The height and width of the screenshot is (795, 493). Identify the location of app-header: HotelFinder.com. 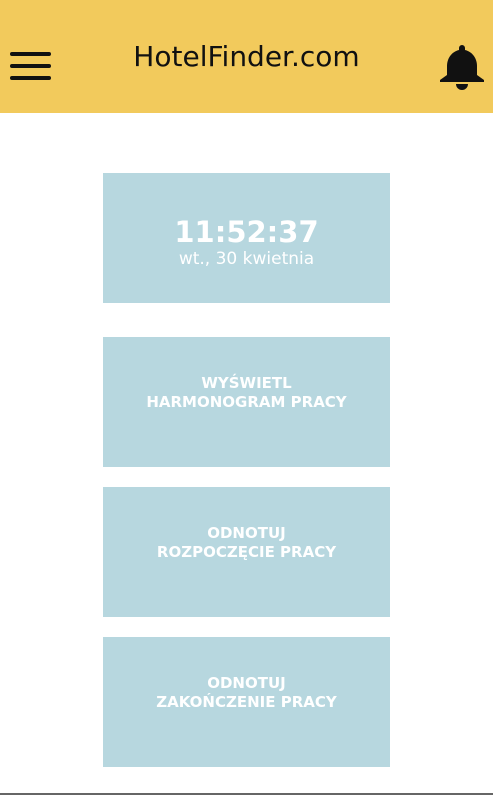
(246, 56).